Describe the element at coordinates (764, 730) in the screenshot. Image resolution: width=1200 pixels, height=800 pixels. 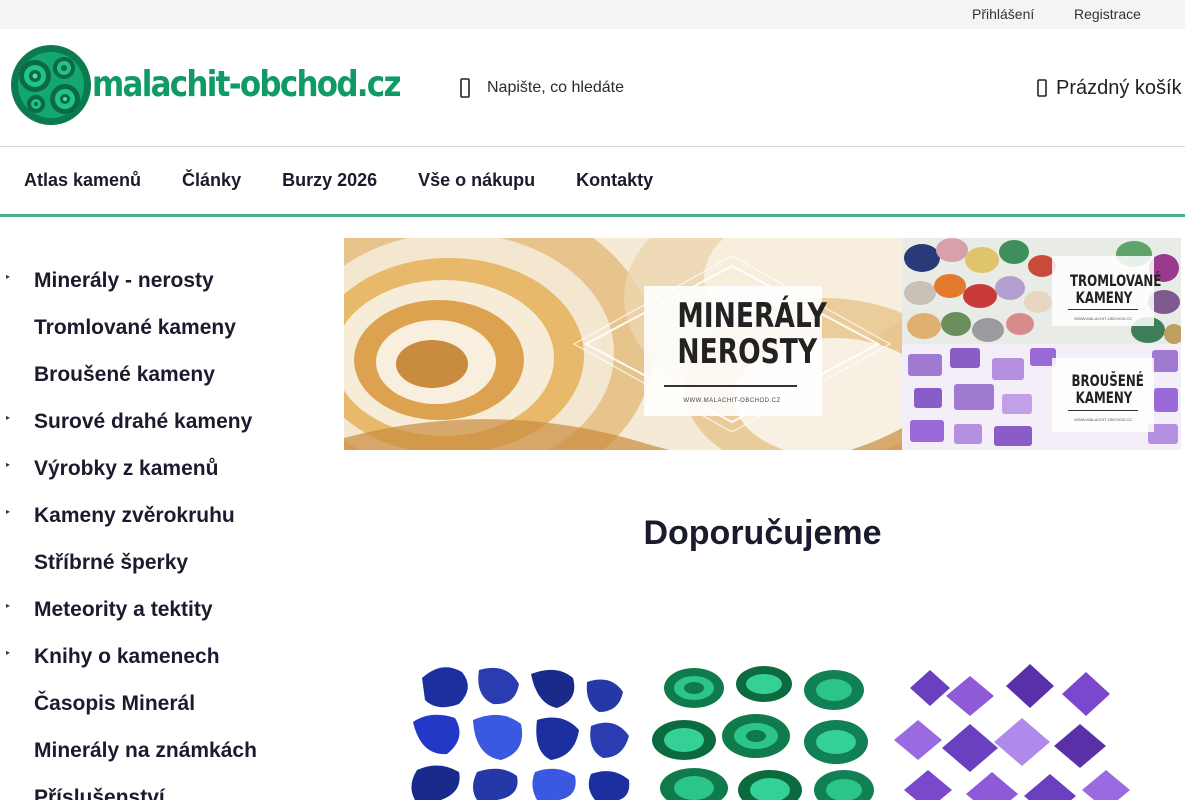
I see `product-image-malachite` at that location.